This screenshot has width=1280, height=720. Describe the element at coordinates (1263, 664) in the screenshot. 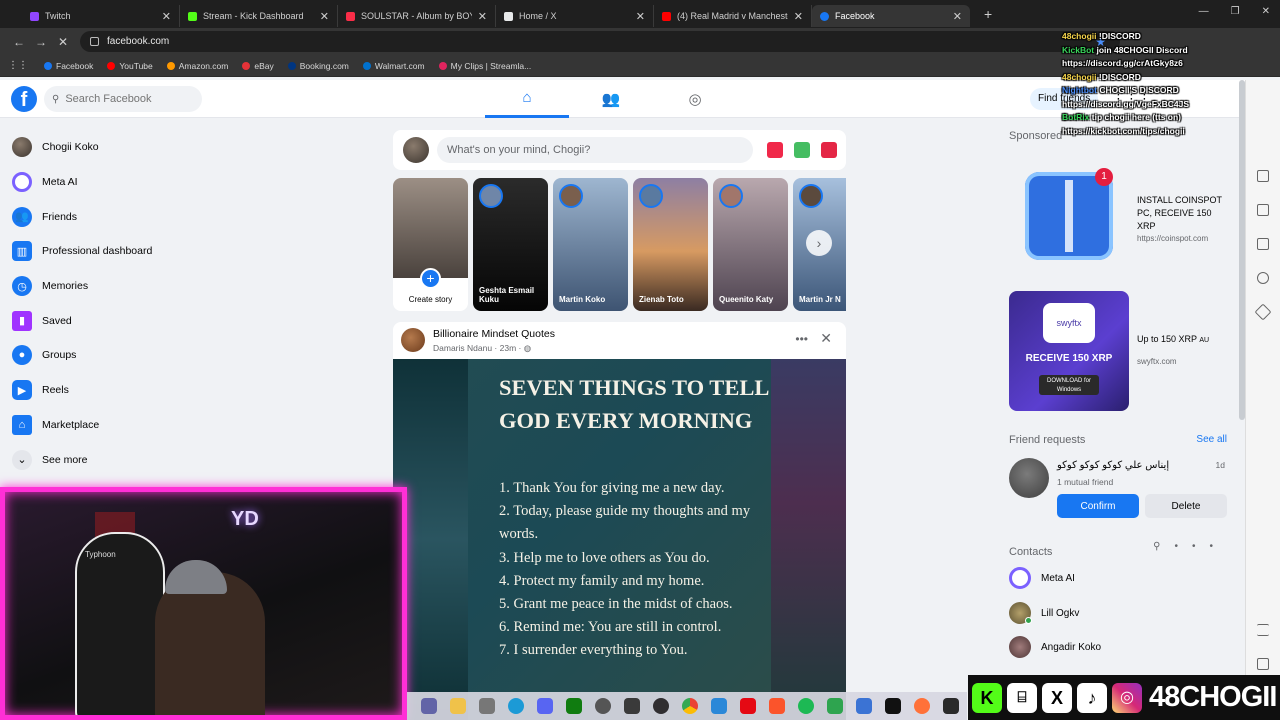

I see `sidebar-toggle-icon` at that location.